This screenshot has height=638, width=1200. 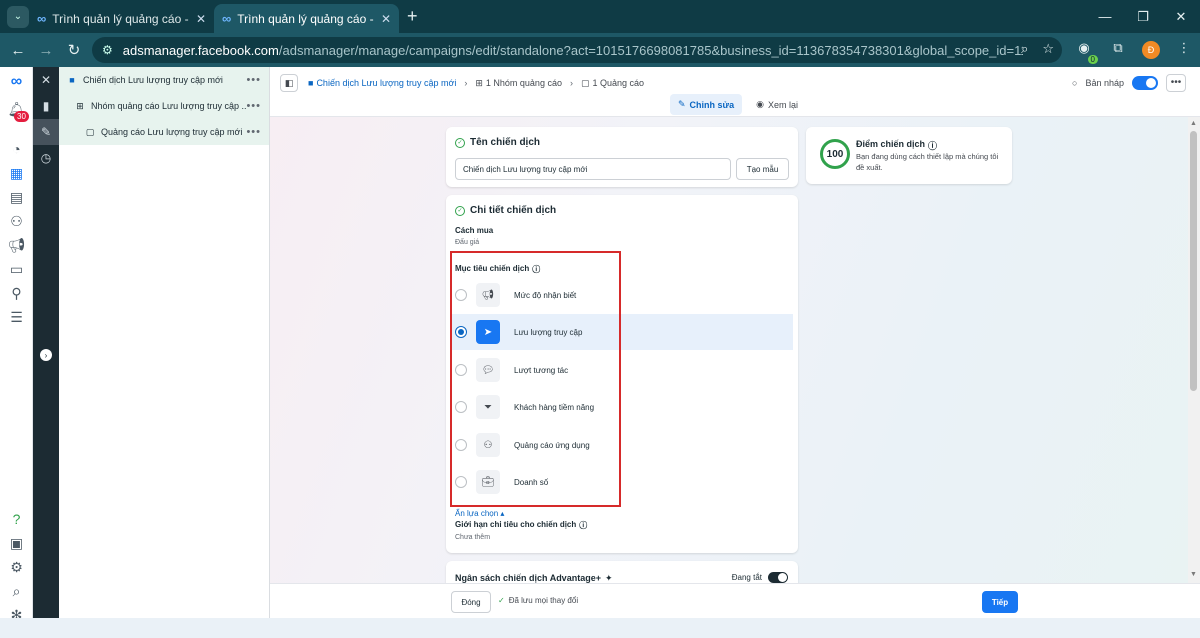 I want to click on notification-badge: 30, so click(x=21, y=116).